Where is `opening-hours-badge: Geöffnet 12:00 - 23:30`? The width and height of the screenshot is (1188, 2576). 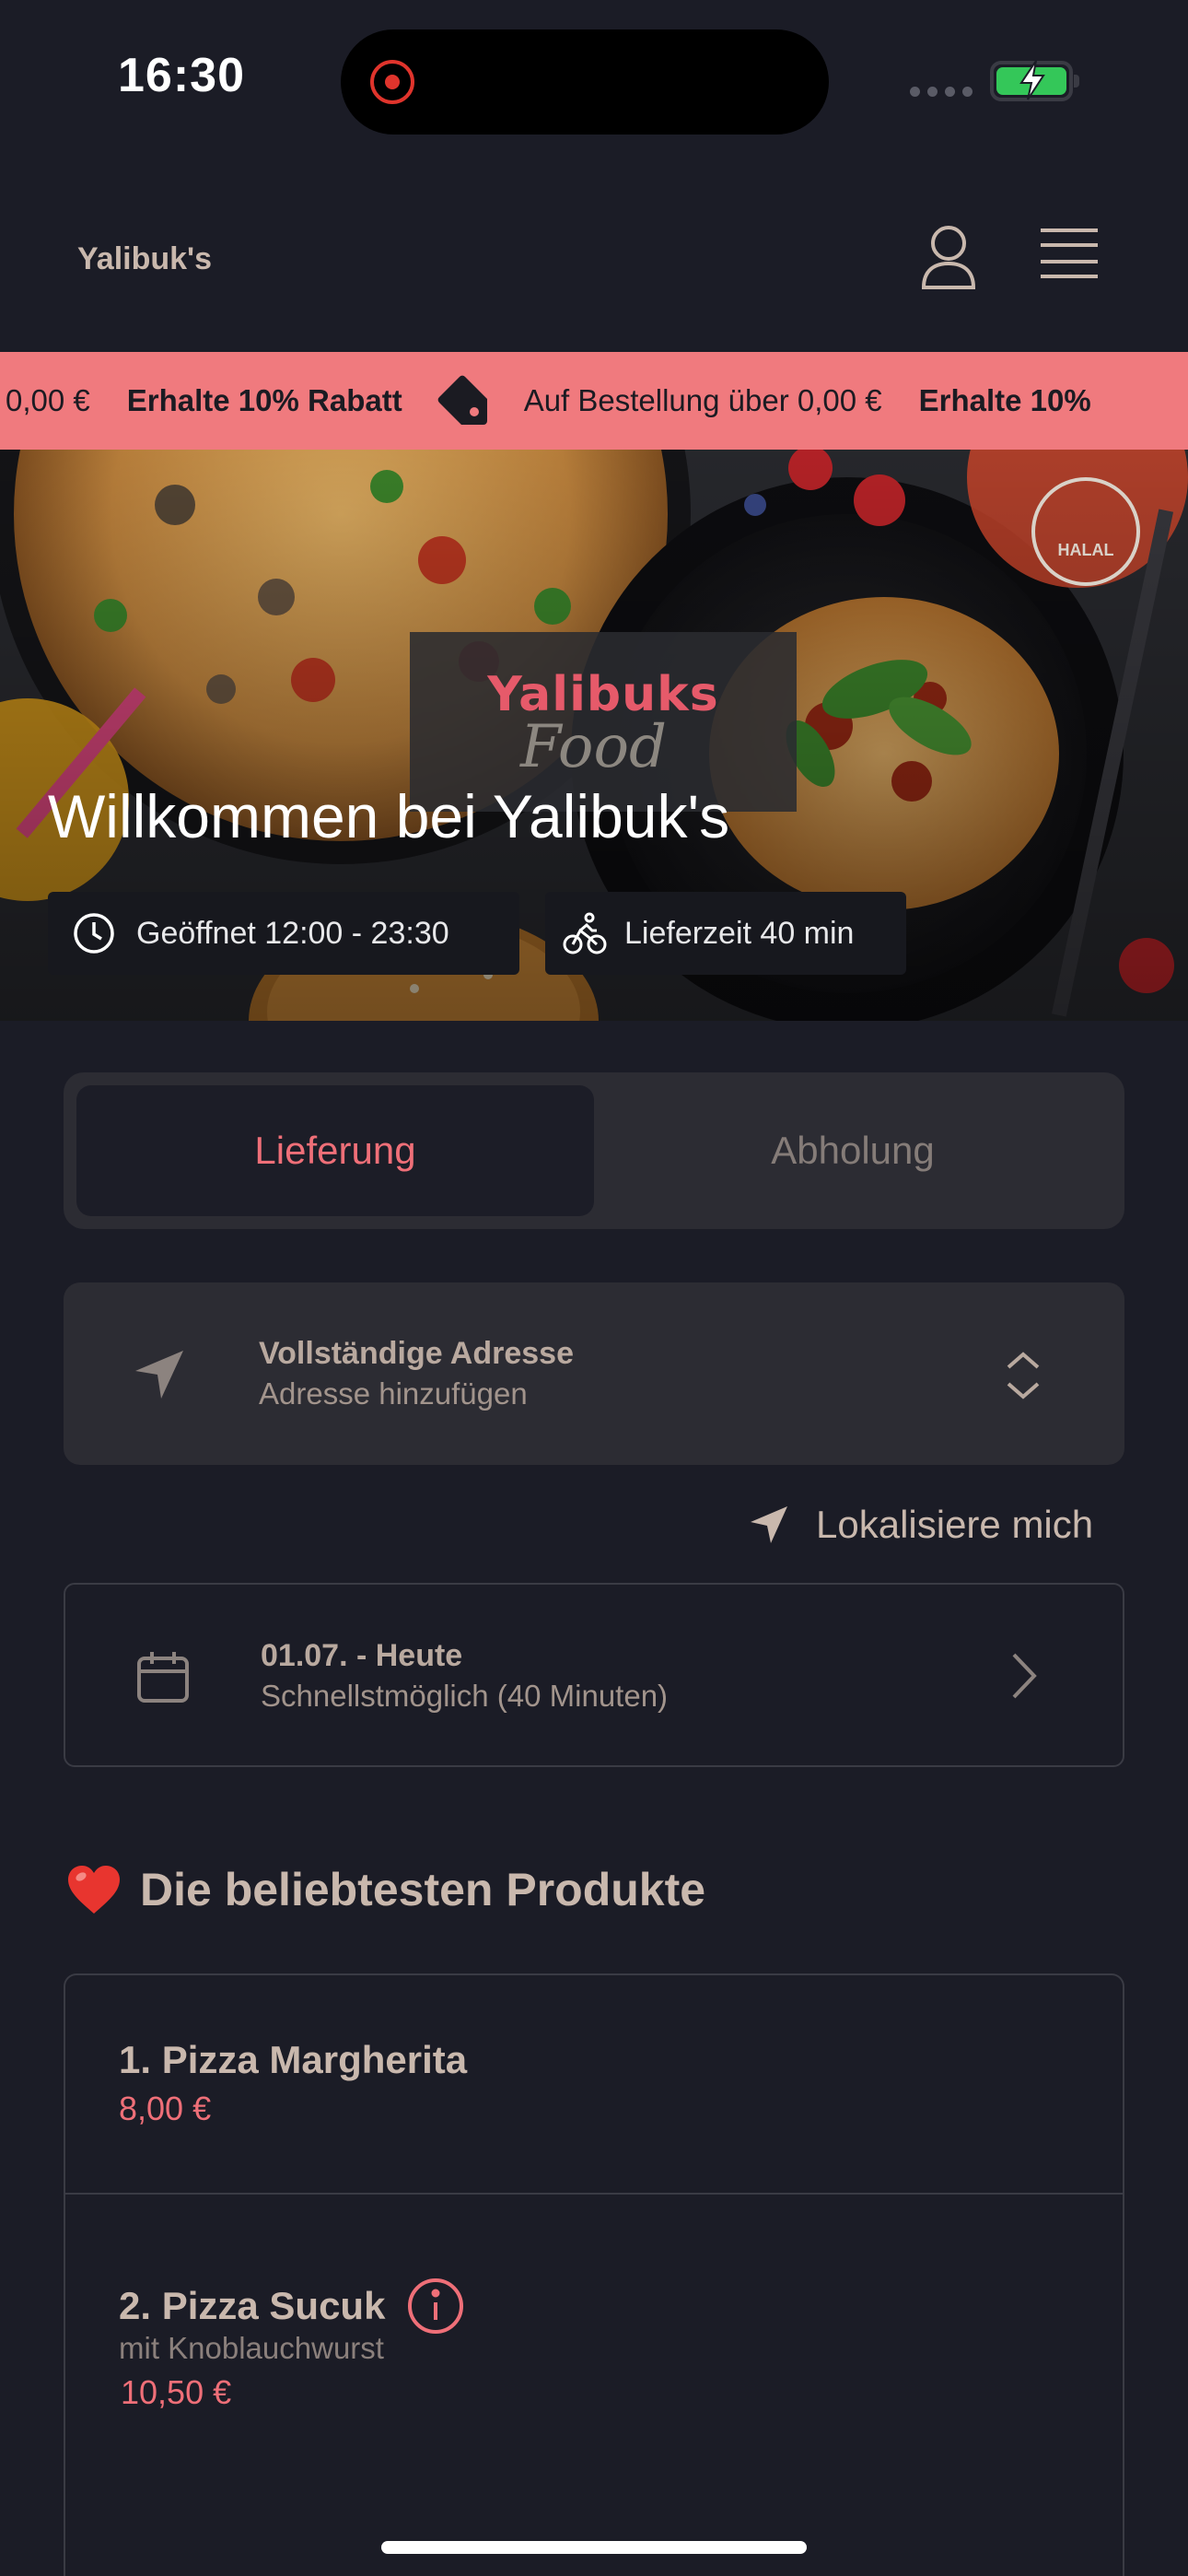
opening-hours-badge: Geöffnet 12:00 - 23:30 is located at coordinates (283, 933).